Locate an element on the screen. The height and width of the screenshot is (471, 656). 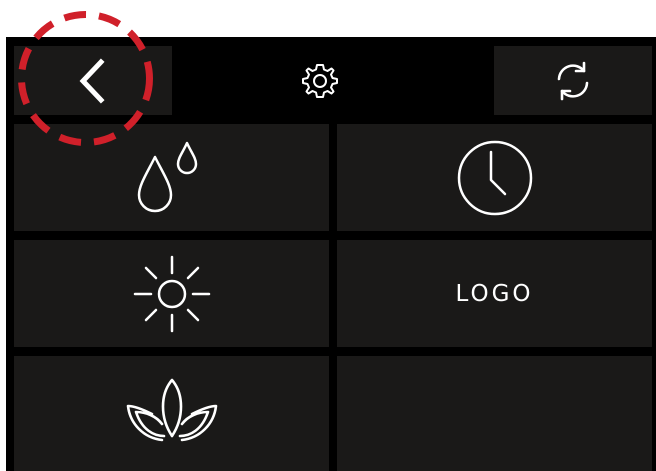
tile-logo: LOGO is located at coordinates (494, 293).